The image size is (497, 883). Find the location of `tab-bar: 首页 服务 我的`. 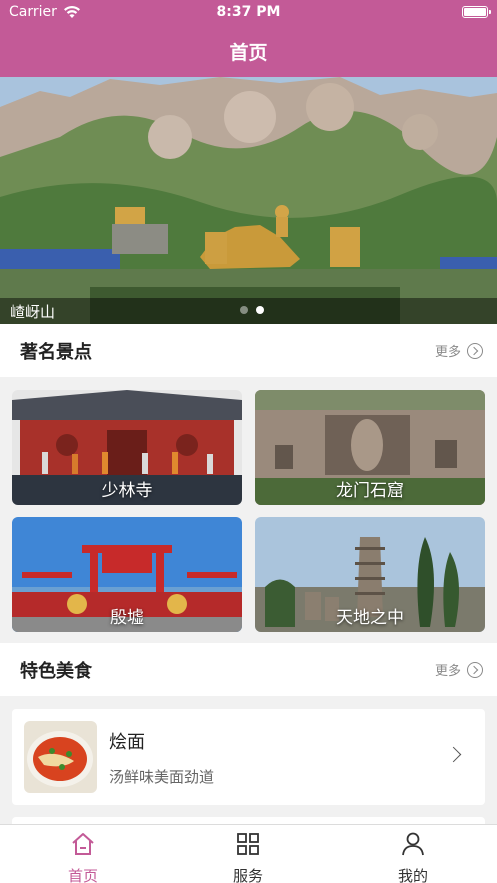

tab-bar: 首页 服务 我的 is located at coordinates (248, 853).